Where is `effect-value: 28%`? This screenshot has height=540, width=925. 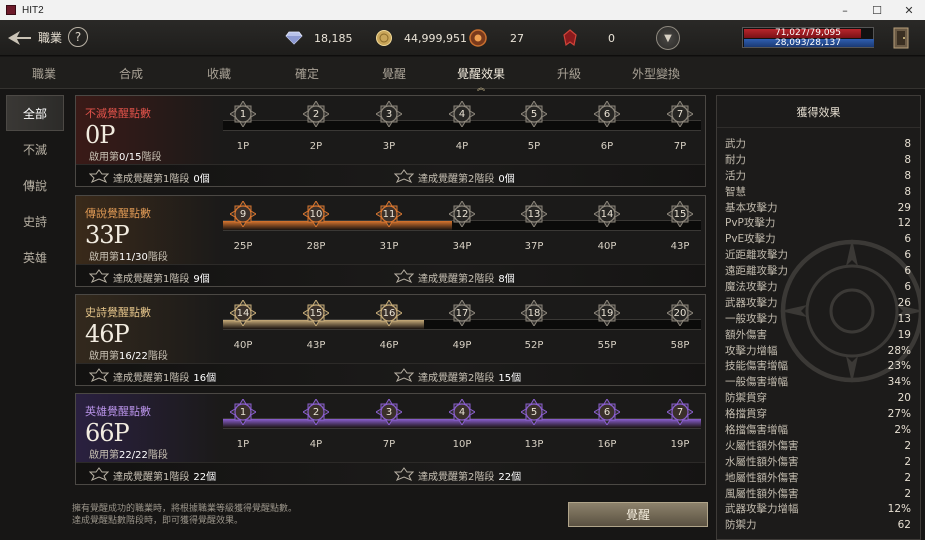 effect-value: 28% is located at coordinates (899, 350).